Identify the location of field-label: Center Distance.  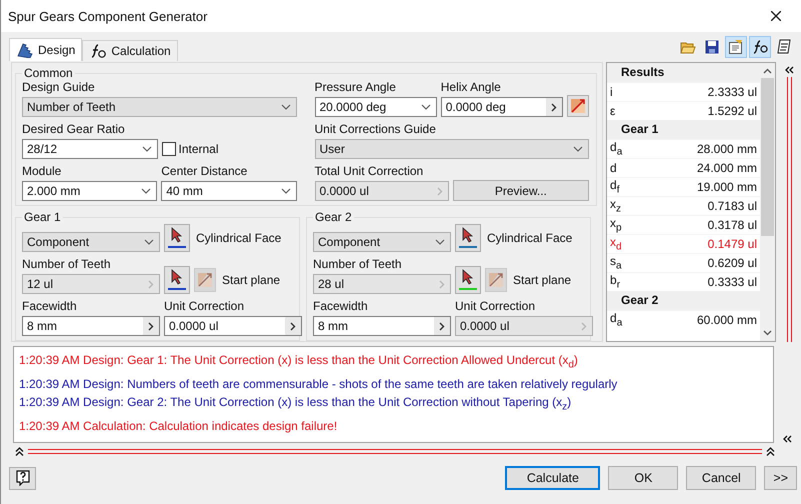
(204, 171).